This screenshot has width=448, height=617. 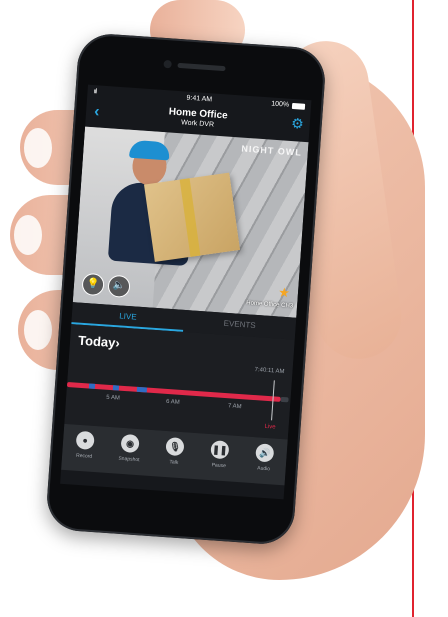 What do you see at coordinates (298, 106) in the screenshot?
I see `battery-icon` at bounding box center [298, 106].